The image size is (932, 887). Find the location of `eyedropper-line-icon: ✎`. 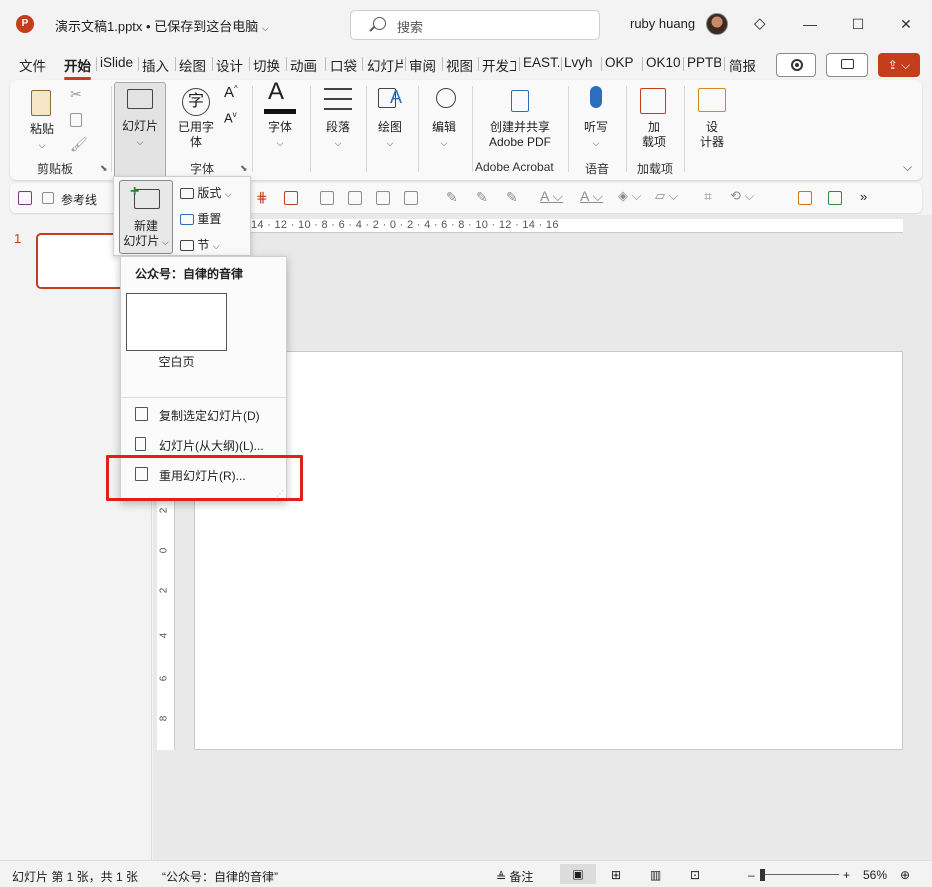

eyedropper-line-icon: ✎ is located at coordinates (512, 197).